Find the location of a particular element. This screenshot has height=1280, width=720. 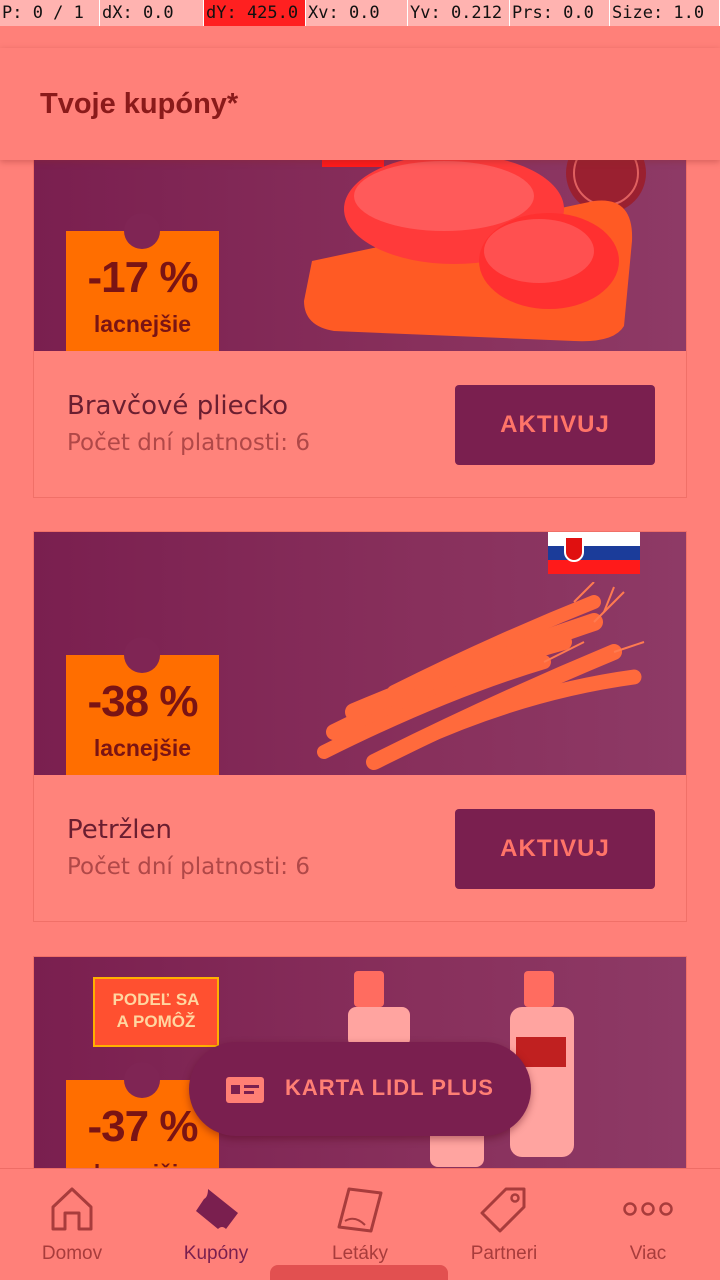

bottom-navigation: Domov Kupóny Letáky Partneri Viac is located at coordinates (360, 1224).